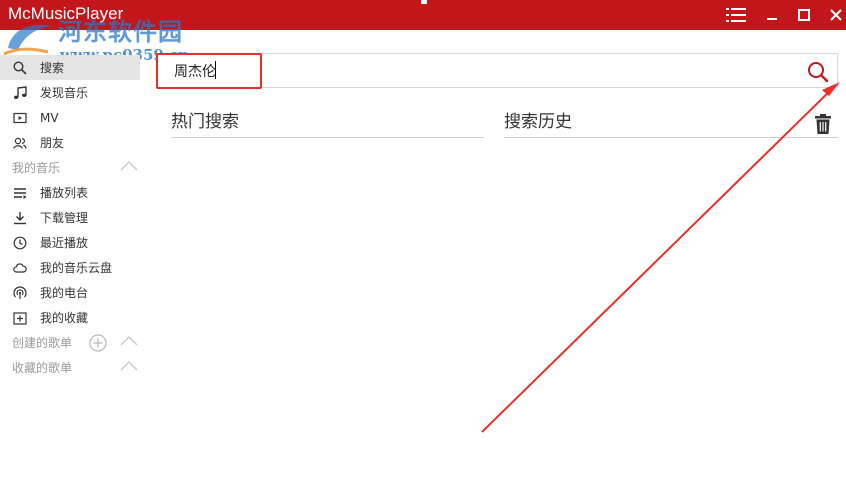  I want to click on radio-icon, so click(20, 293).